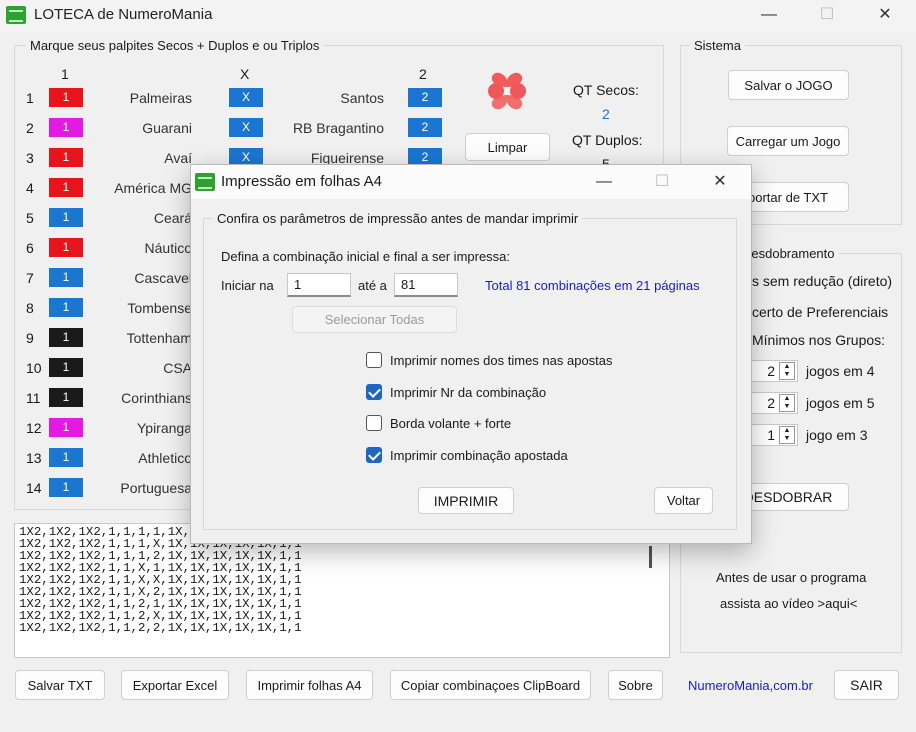 This screenshot has height=732, width=916. What do you see at coordinates (531, 361) in the screenshot?
I see `opt-nomes-times: Imprimir nomes dos times nas apostas` at bounding box center [531, 361].